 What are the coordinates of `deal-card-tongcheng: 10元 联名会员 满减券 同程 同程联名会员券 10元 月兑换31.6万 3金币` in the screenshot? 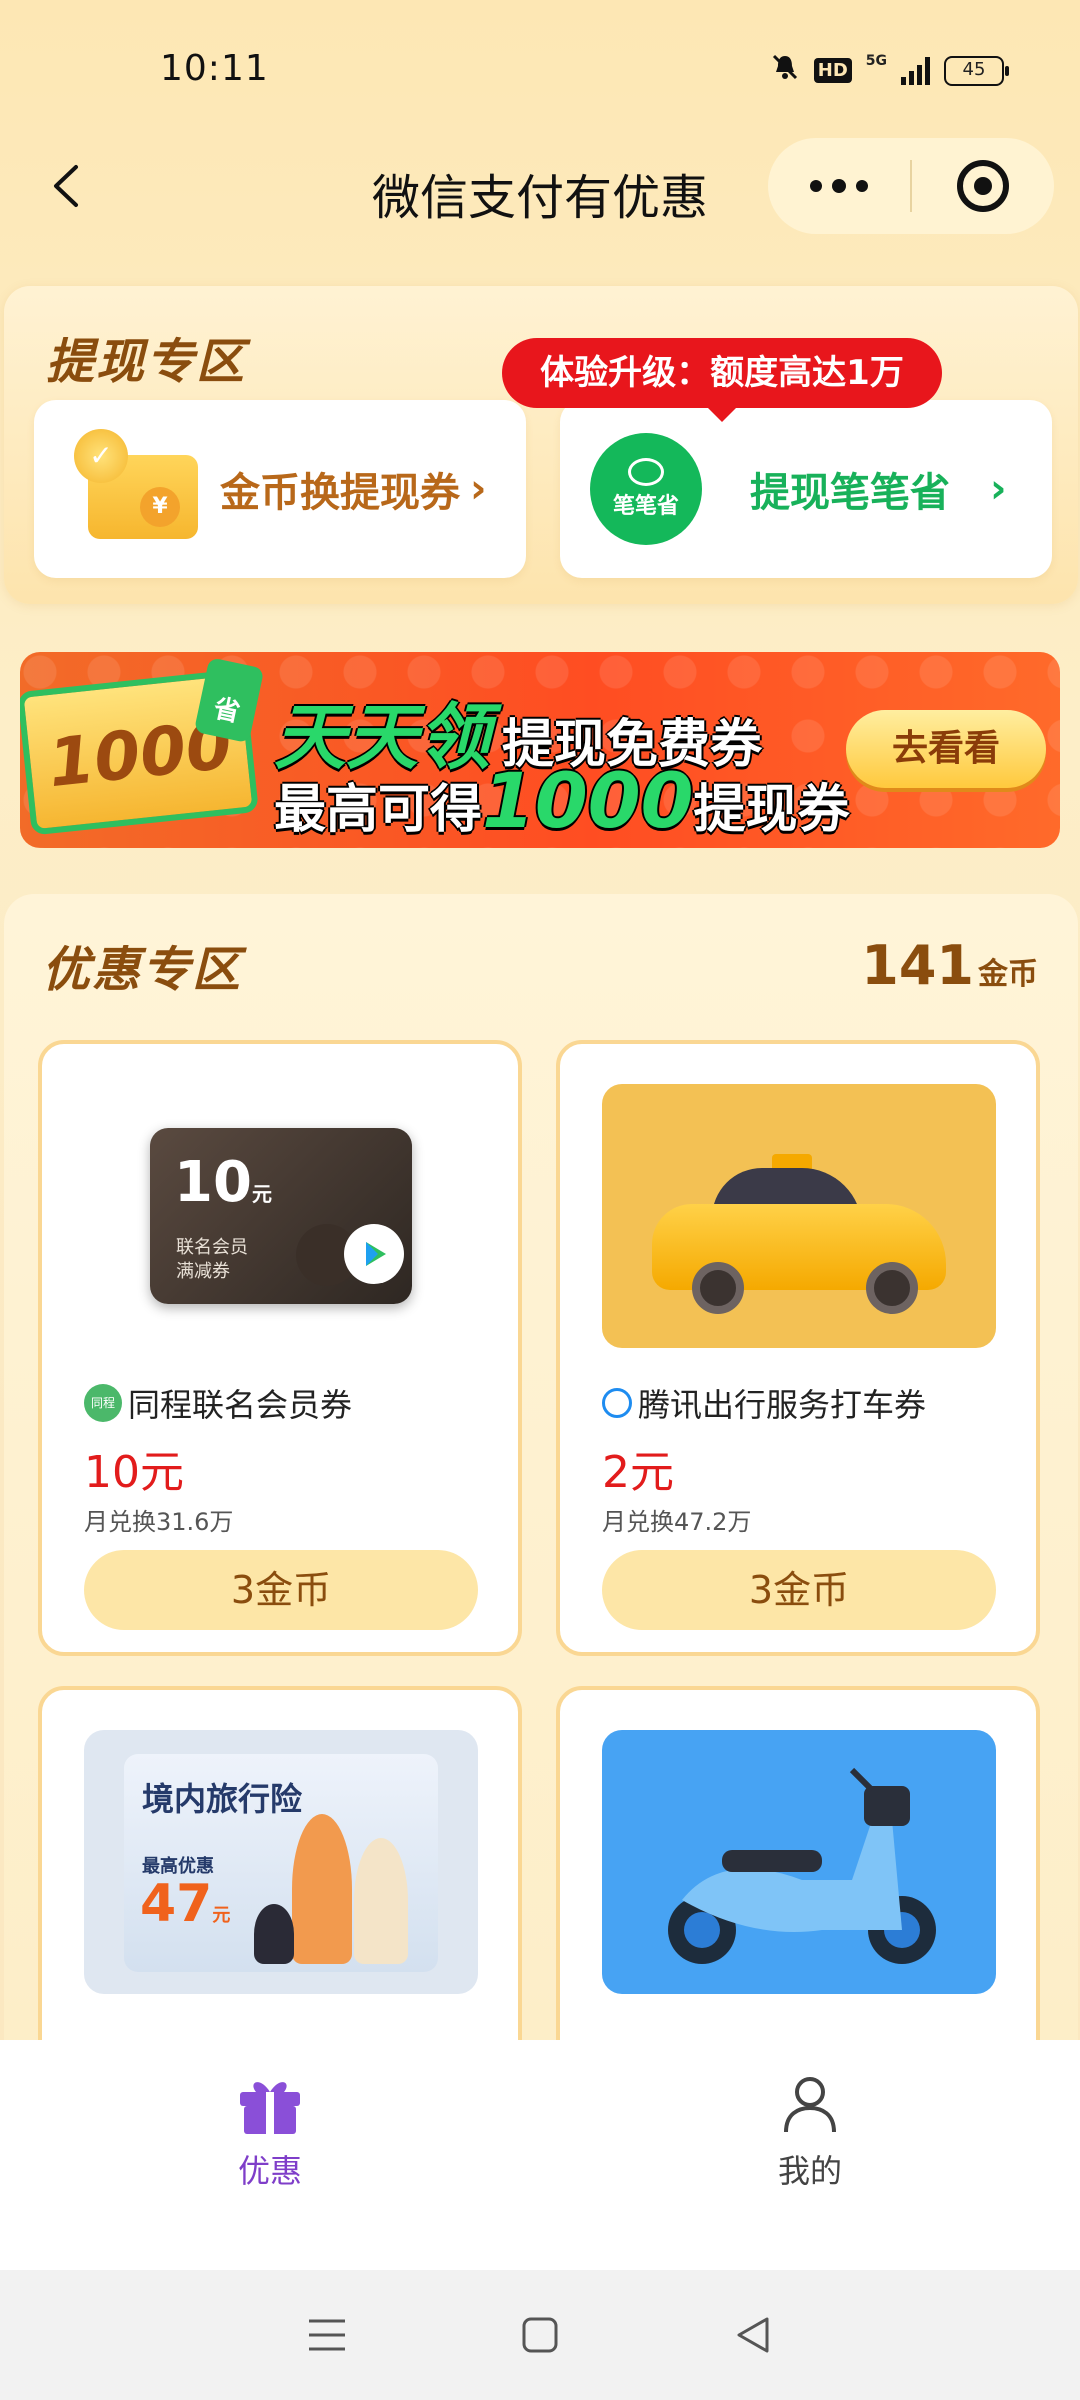 It's located at (280, 1348).